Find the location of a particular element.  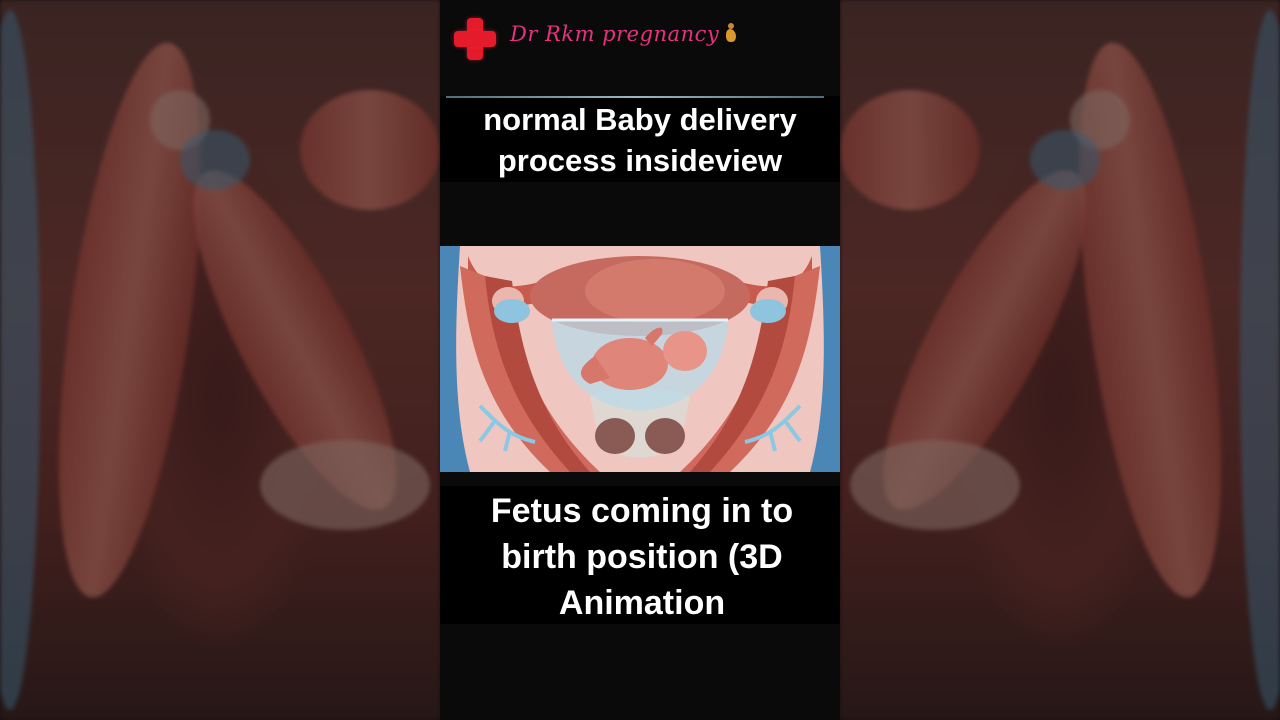

channel-watermark: Dr Rkm pregnancy is located at coordinates (594, 39).